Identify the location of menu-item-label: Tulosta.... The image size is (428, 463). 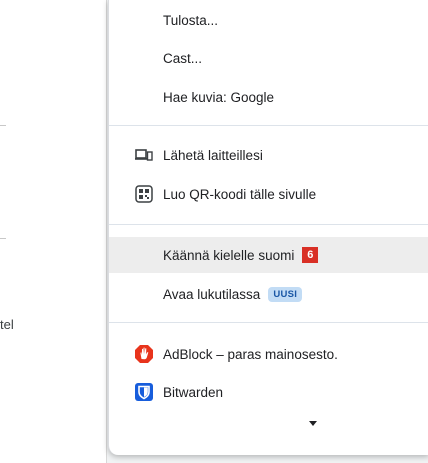
(191, 20).